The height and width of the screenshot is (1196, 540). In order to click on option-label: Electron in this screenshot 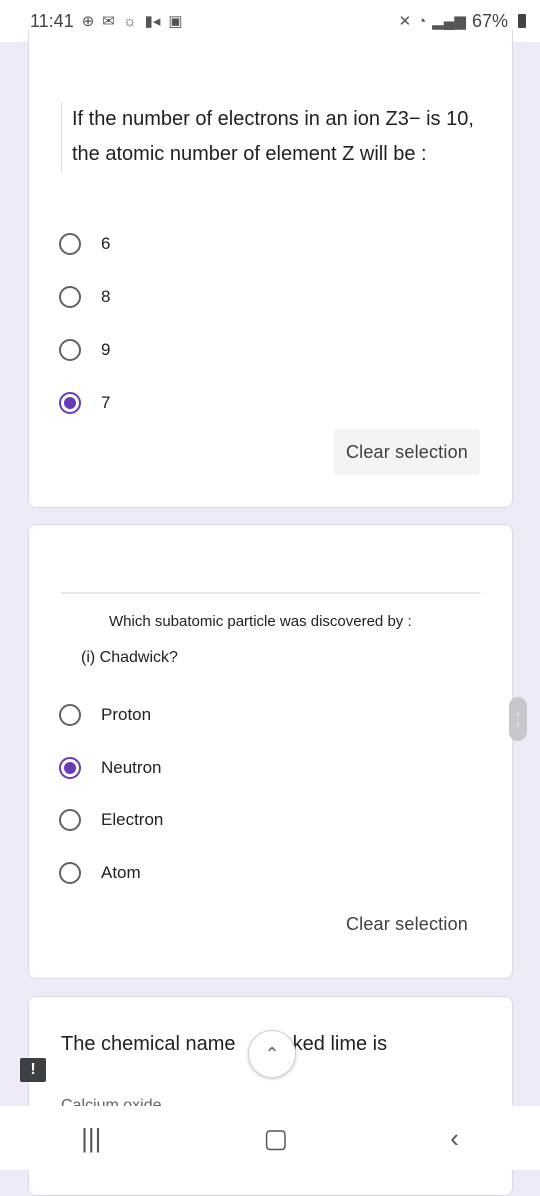, I will do `click(132, 819)`.